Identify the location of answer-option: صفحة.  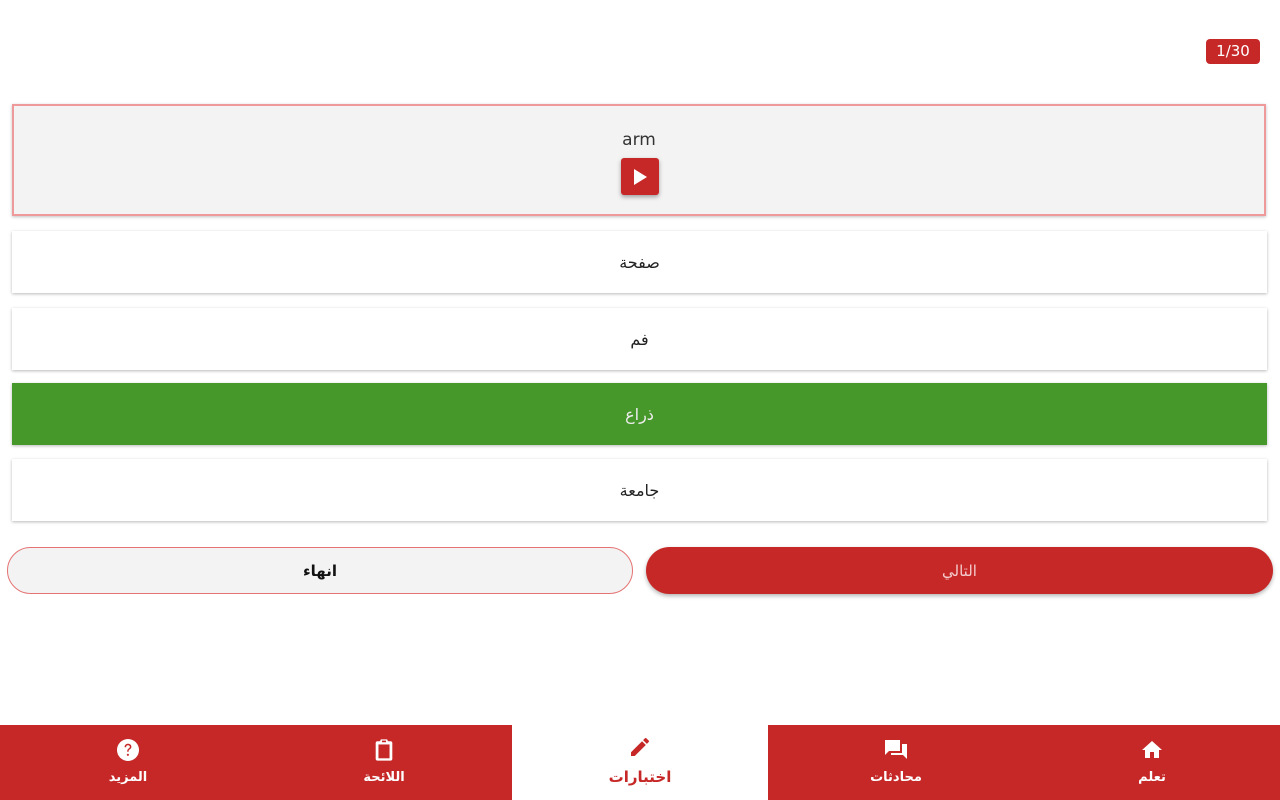
(639, 262).